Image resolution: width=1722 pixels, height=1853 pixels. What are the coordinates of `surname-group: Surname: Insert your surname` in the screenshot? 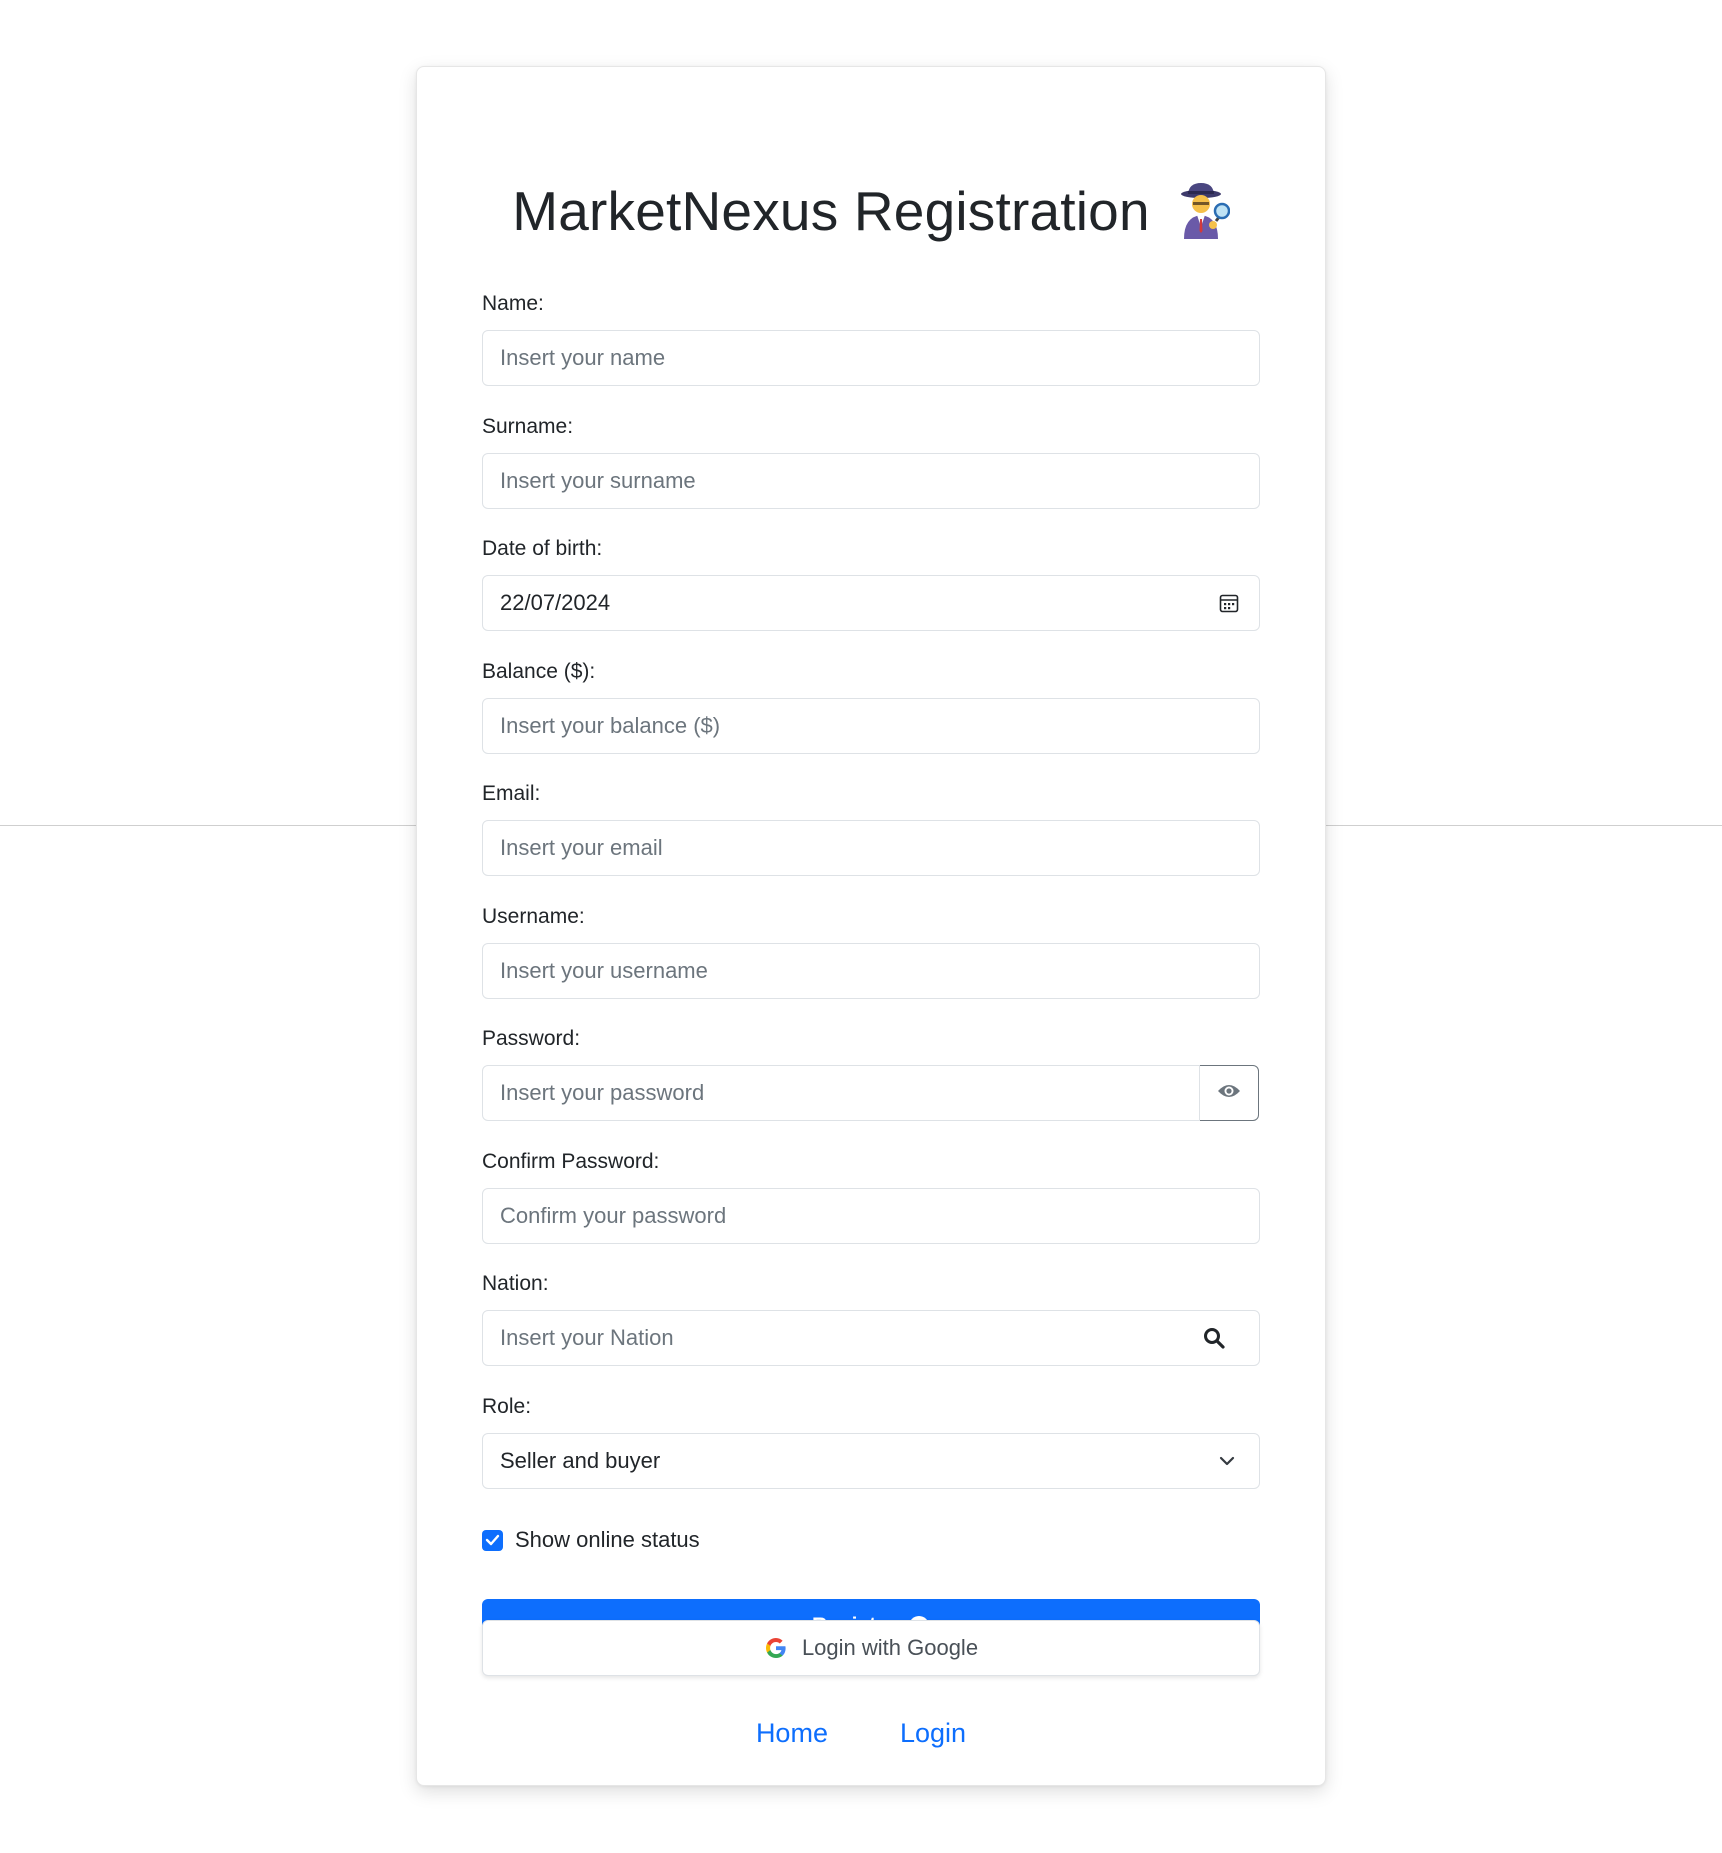 It's located at (871, 473).